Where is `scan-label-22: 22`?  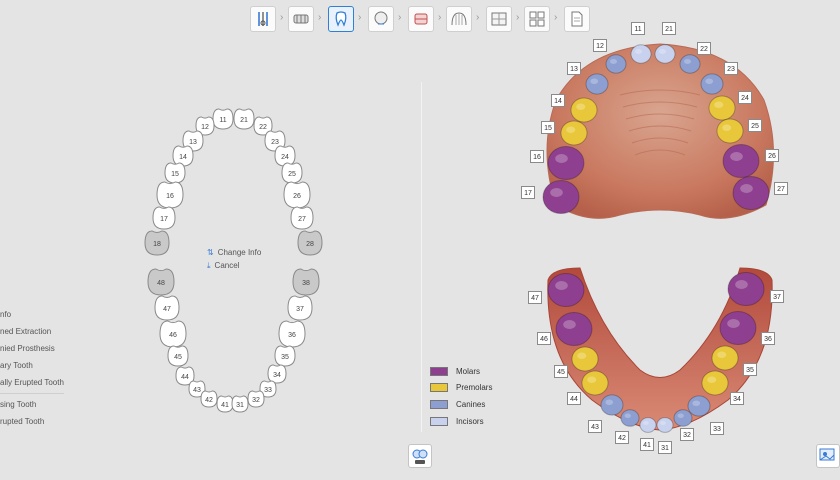 scan-label-22: 22 is located at coordinates (704, 48).